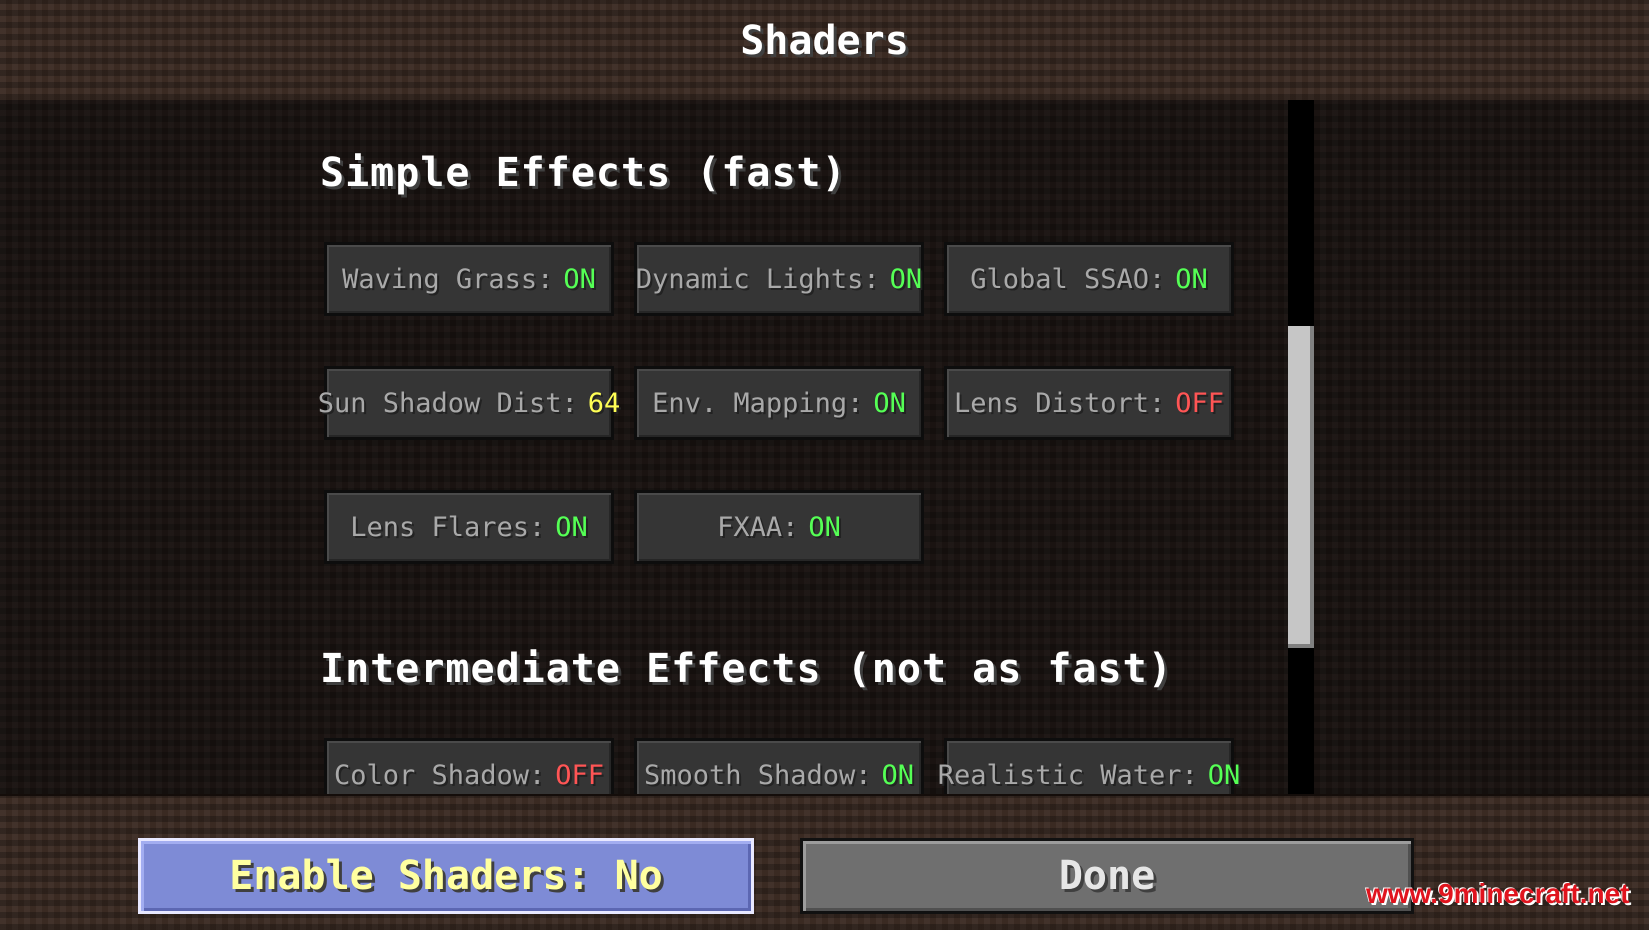 This screenshot has height=930, width=1649. I want to click on env-mapping-button: Env. Mapping: ON, so click(779, 403).